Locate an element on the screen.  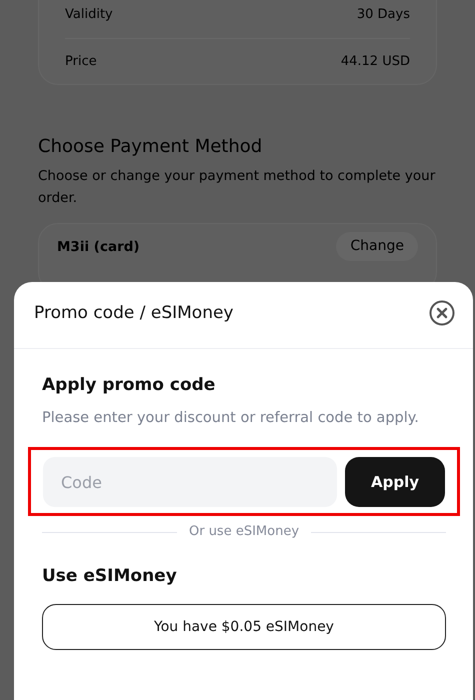
section-description: Choose or change your payment method to complete your order. is located at coordinates (237, 187).